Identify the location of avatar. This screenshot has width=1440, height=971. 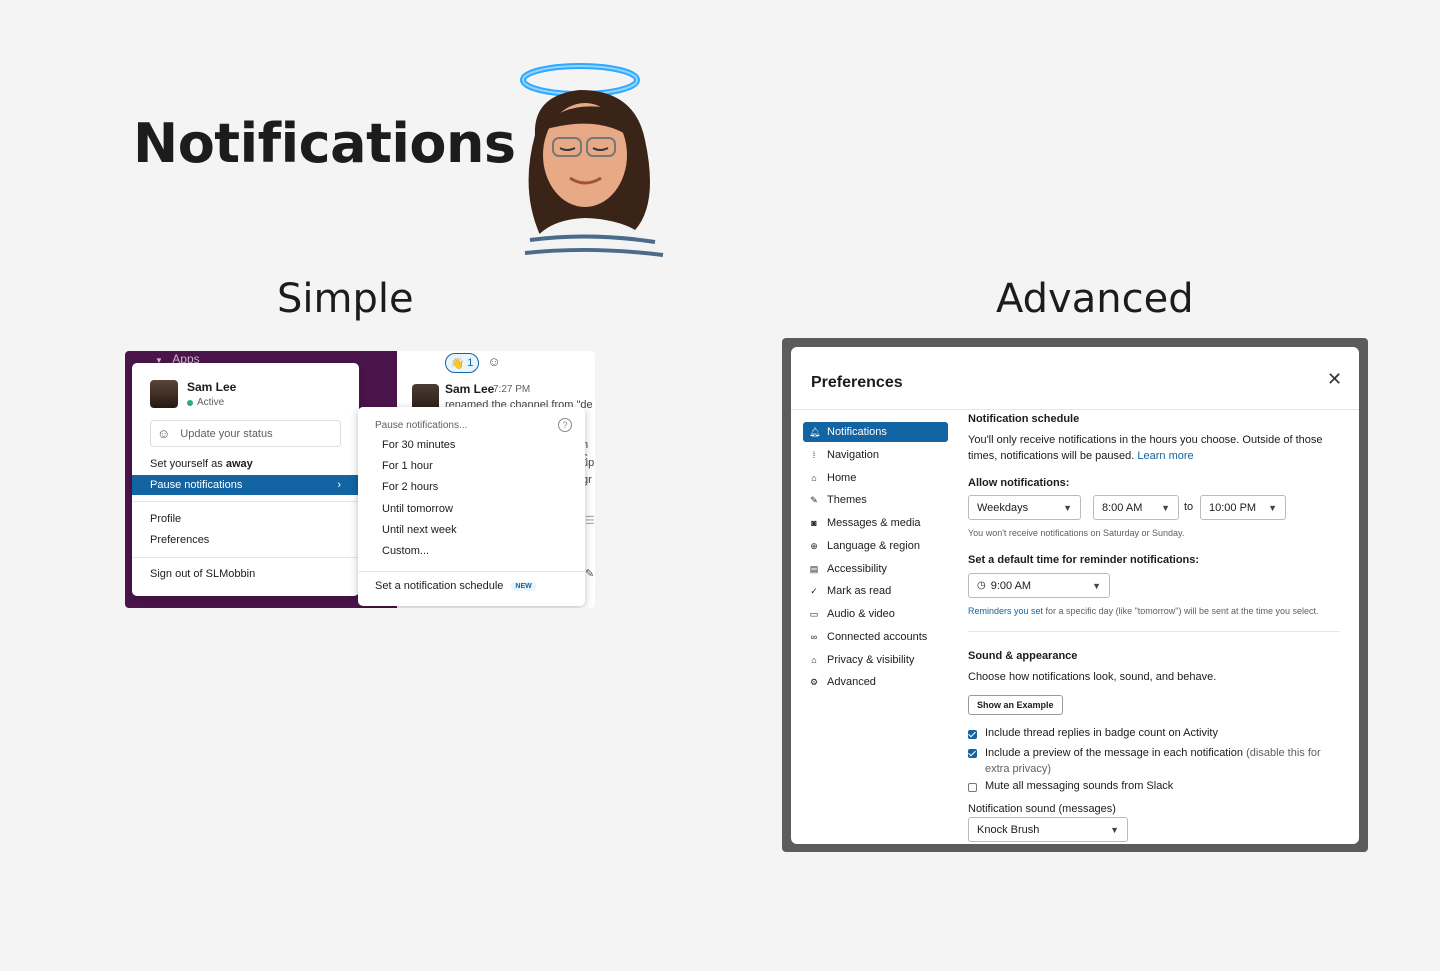
(164, 394).